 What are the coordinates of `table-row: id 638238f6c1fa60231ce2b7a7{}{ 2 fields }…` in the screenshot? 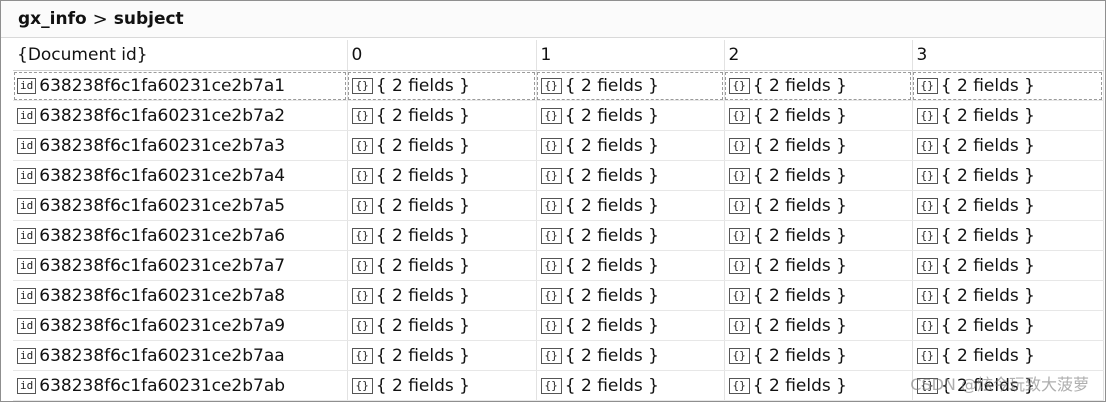 It's located at (558, 265).